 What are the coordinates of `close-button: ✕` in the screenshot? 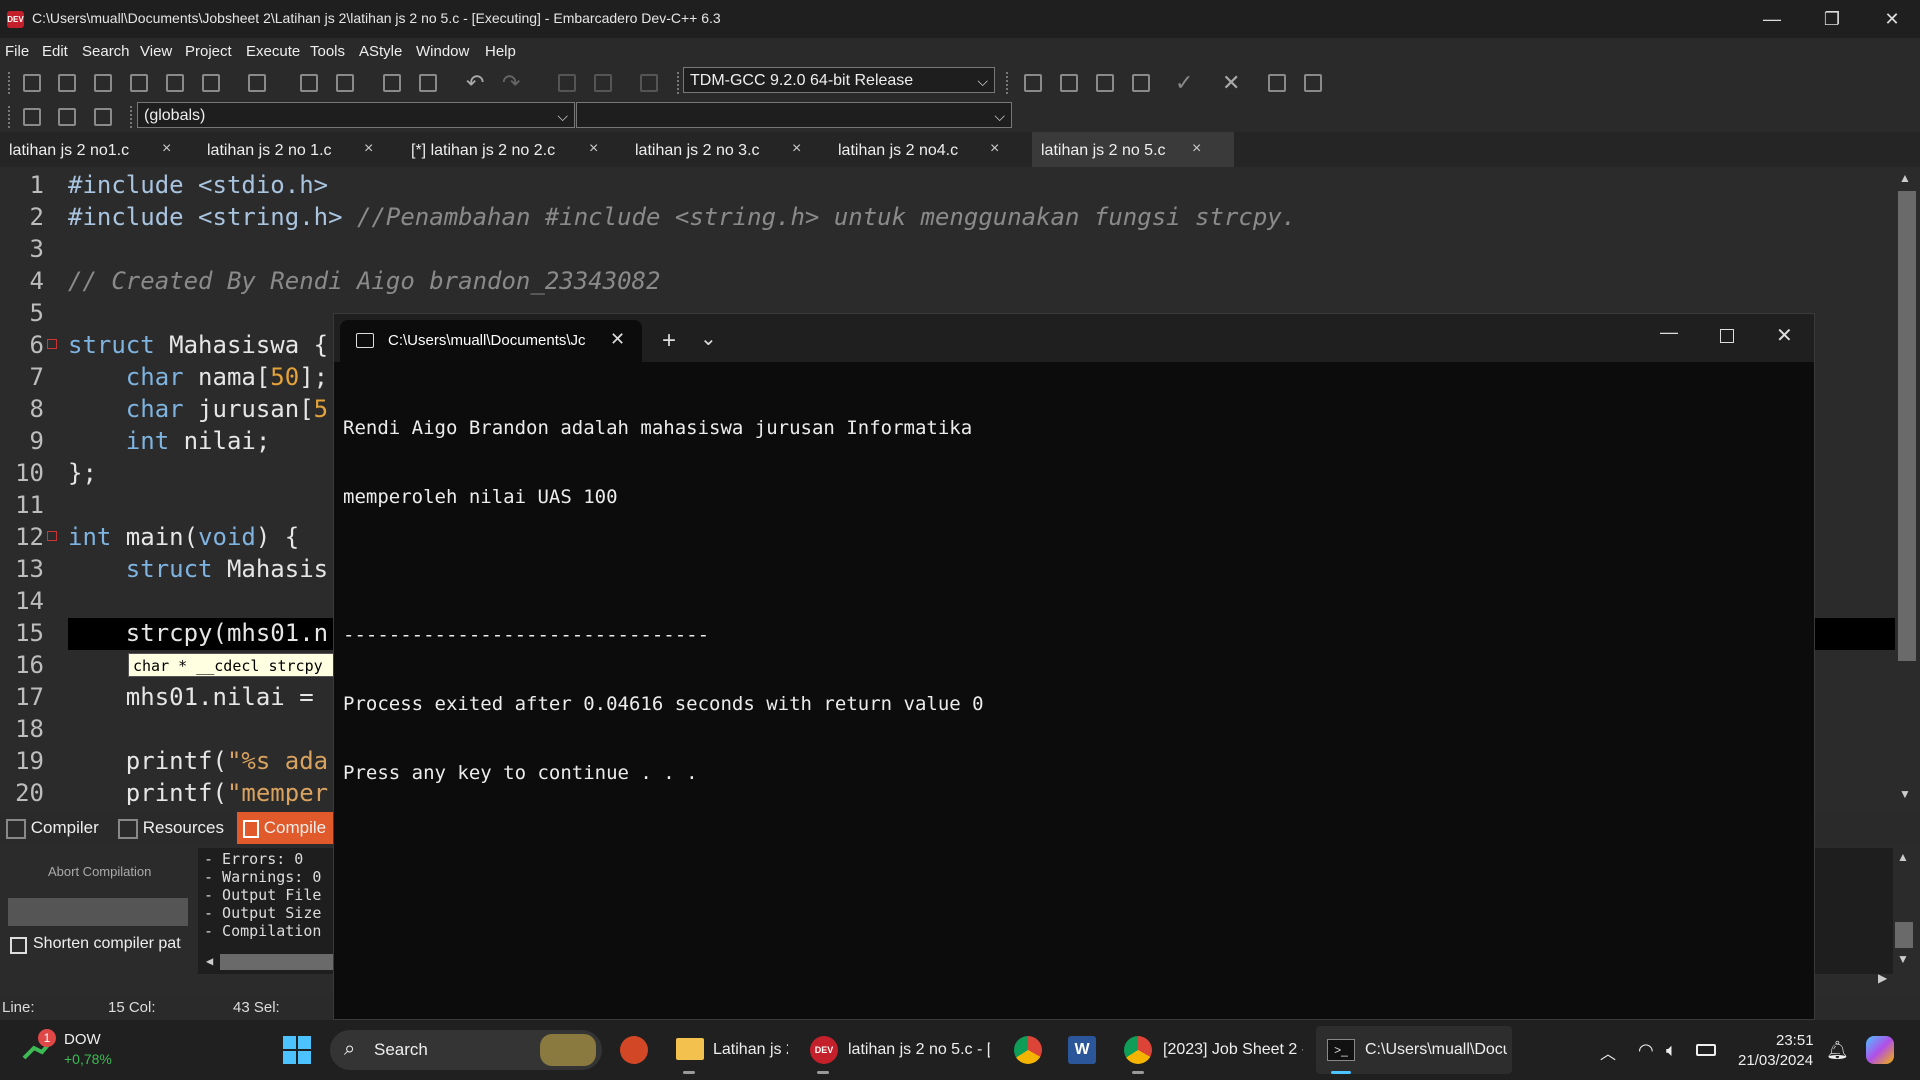 It's located at (1891, 19).